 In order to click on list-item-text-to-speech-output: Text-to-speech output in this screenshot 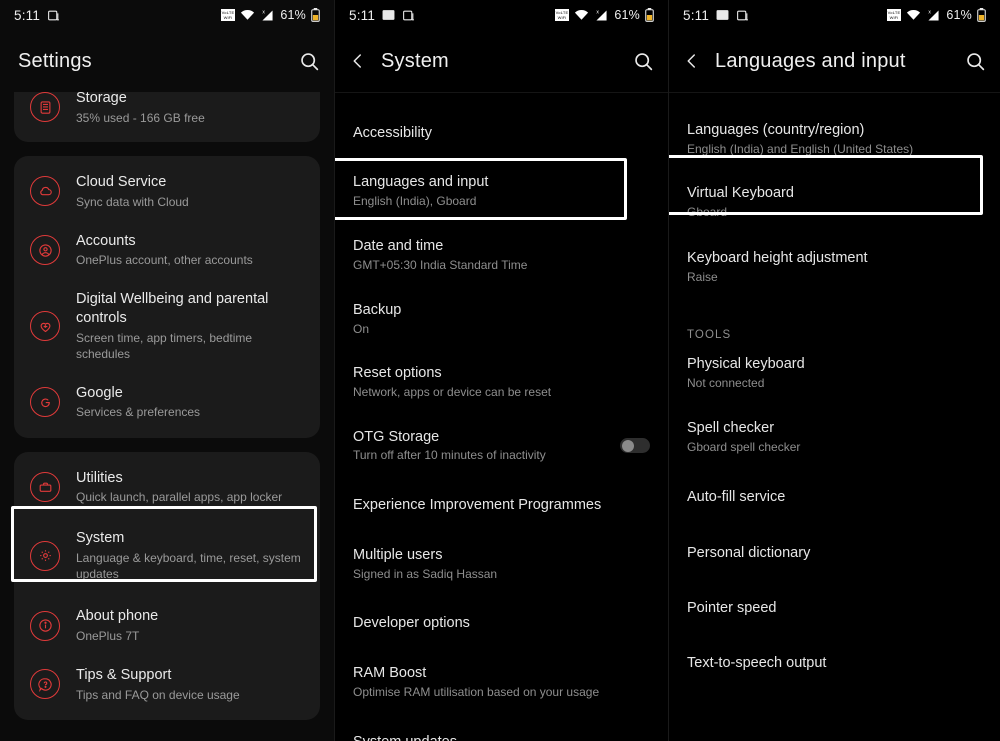, I will do `click(834, 663)`.